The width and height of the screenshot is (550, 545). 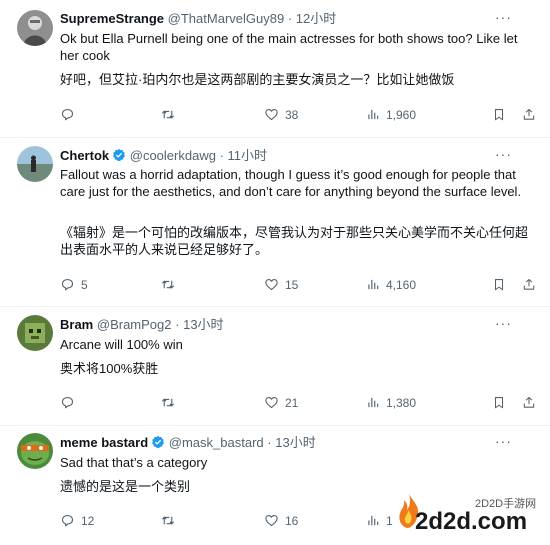 What do you see at coordinates (401, 114) in the screenshot?
I see `views-count: 1,960` at bounding box center [401, 114].